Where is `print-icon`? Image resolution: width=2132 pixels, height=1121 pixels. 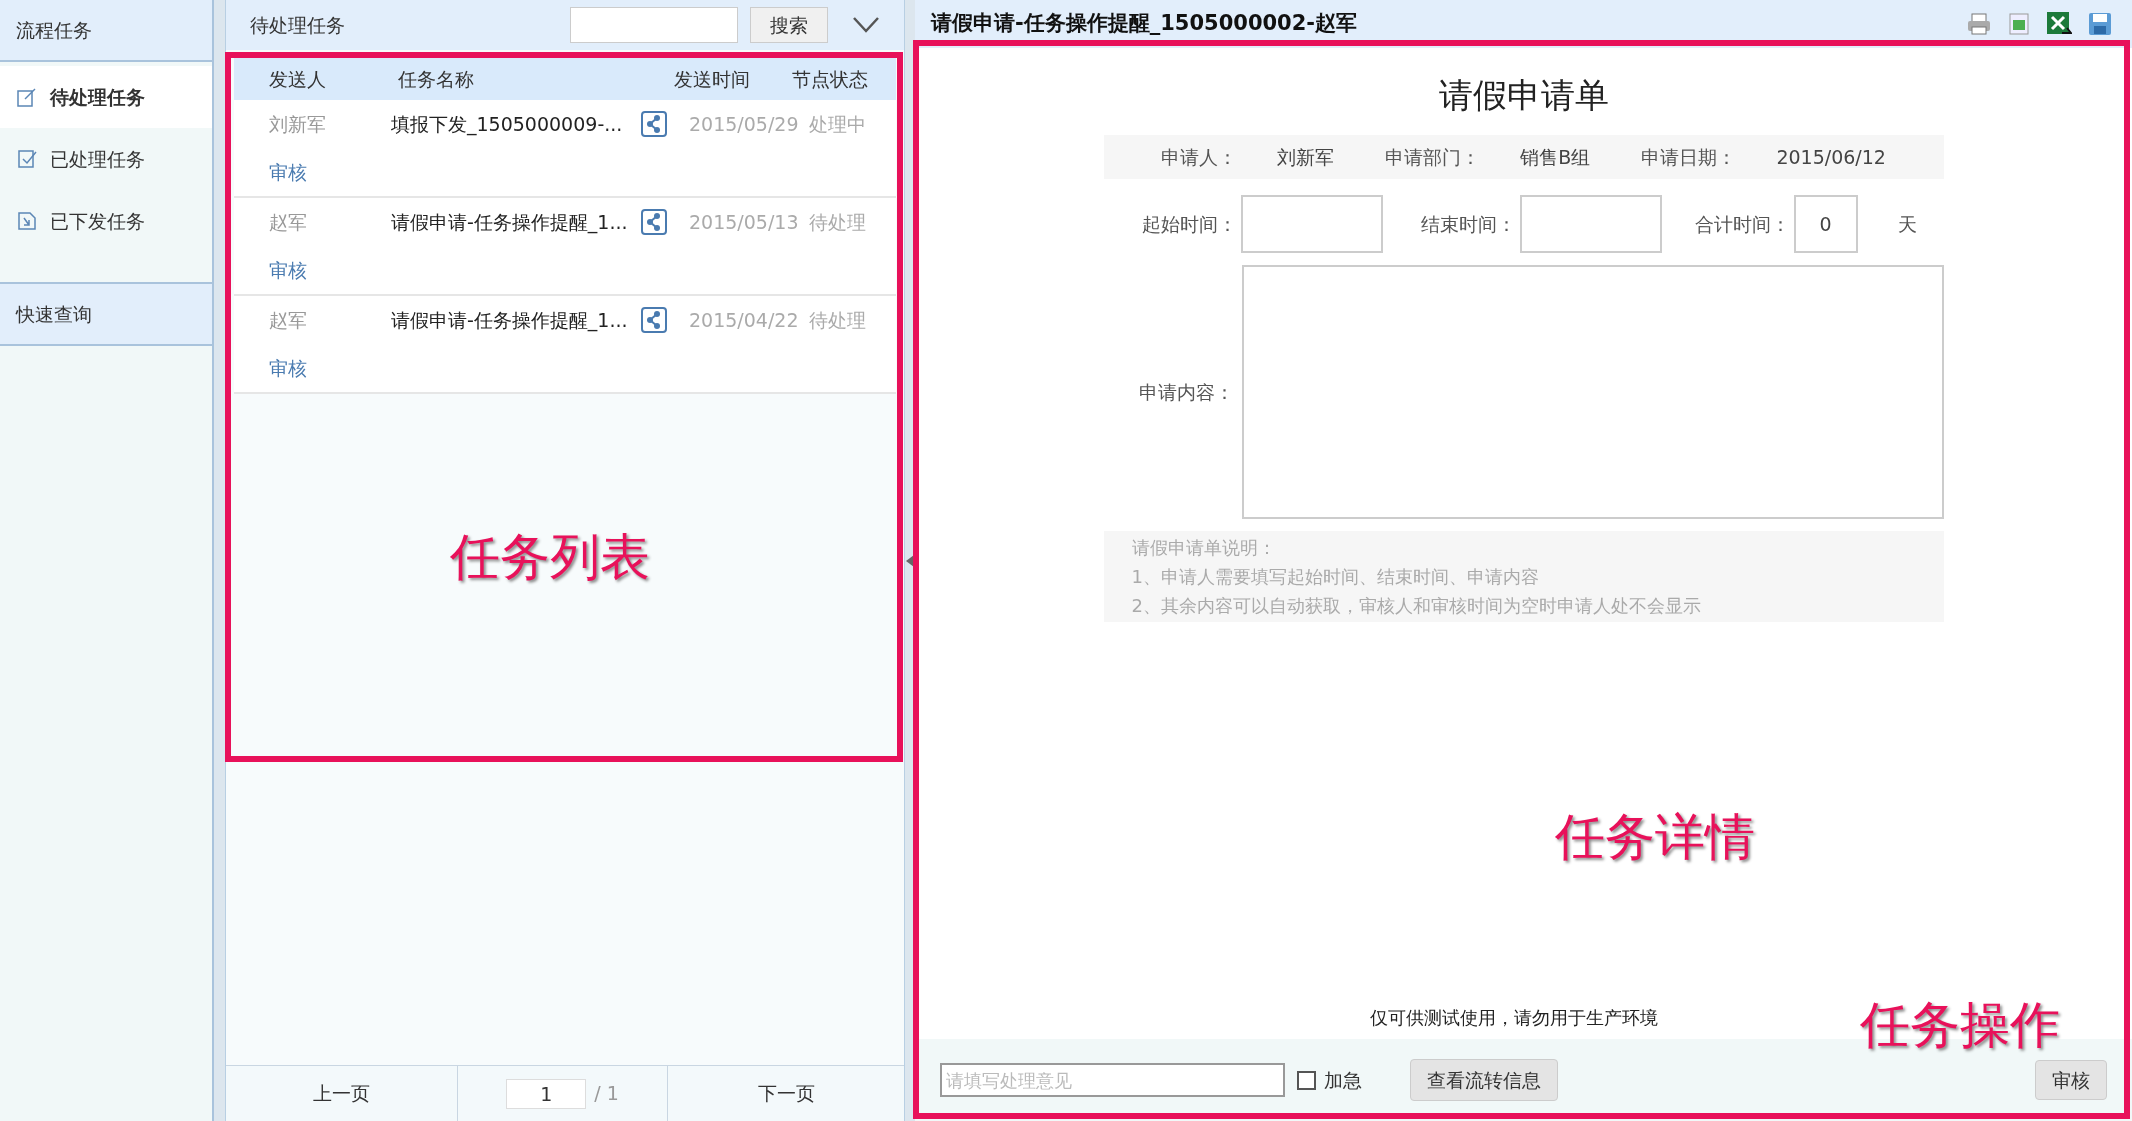
print-icon is located at coordinates (1979, 24).